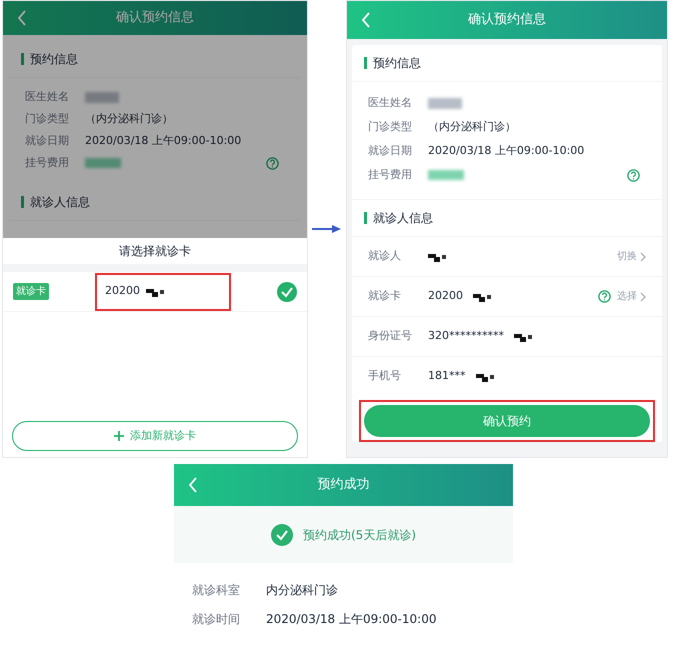 This screenshot has height=653, width=674. What do you see at coordinates (216, 619) in the screenshot?
I see `field-label: 就诊时间` at bounding box center [216, 619].